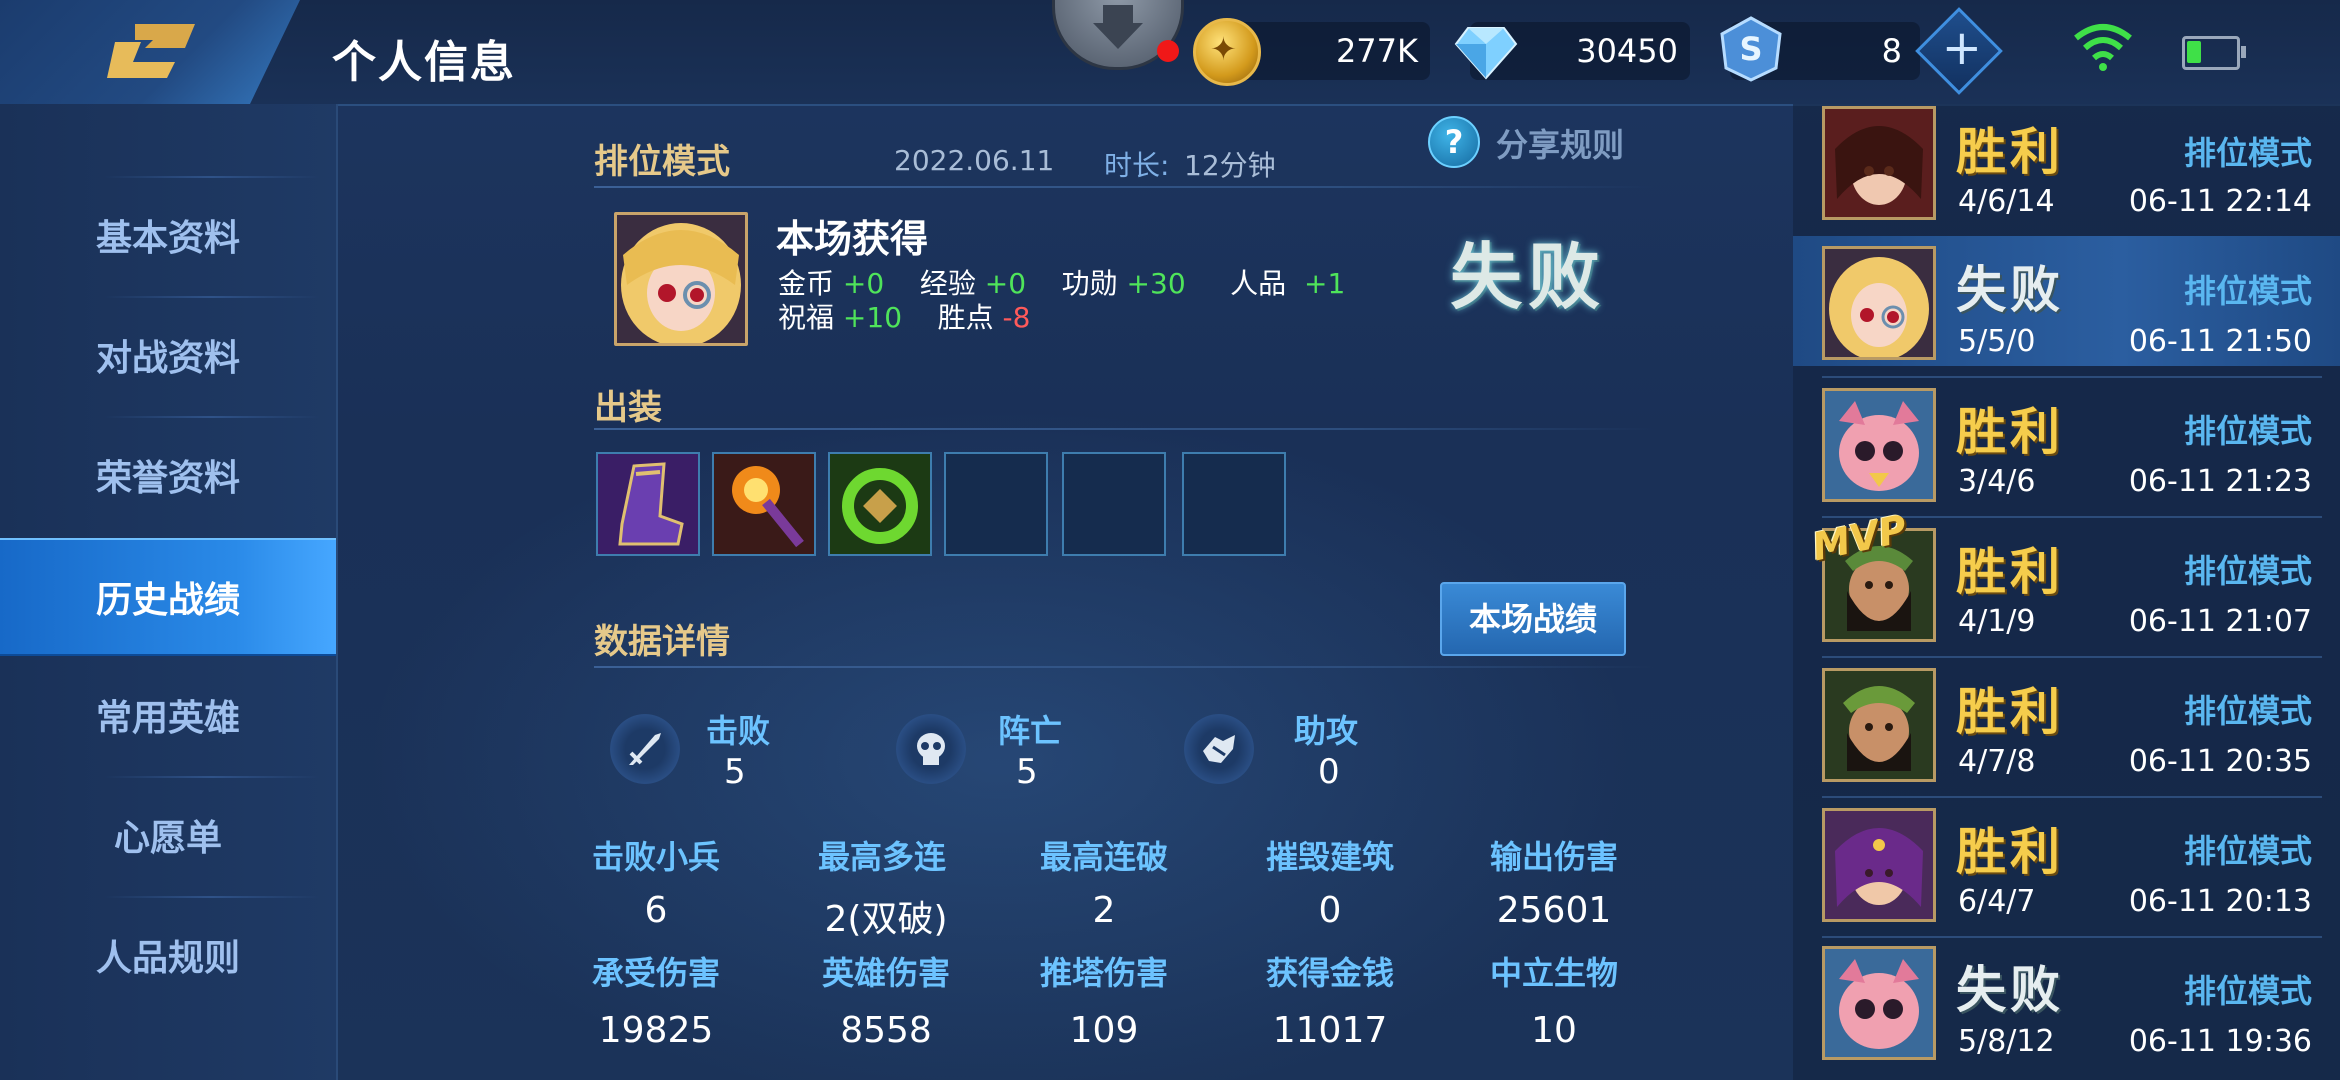  What do you see at coordinates (656, 1030) in the screenshot?
I see `stat-value: 19825` at bounding box center [656, 1030].